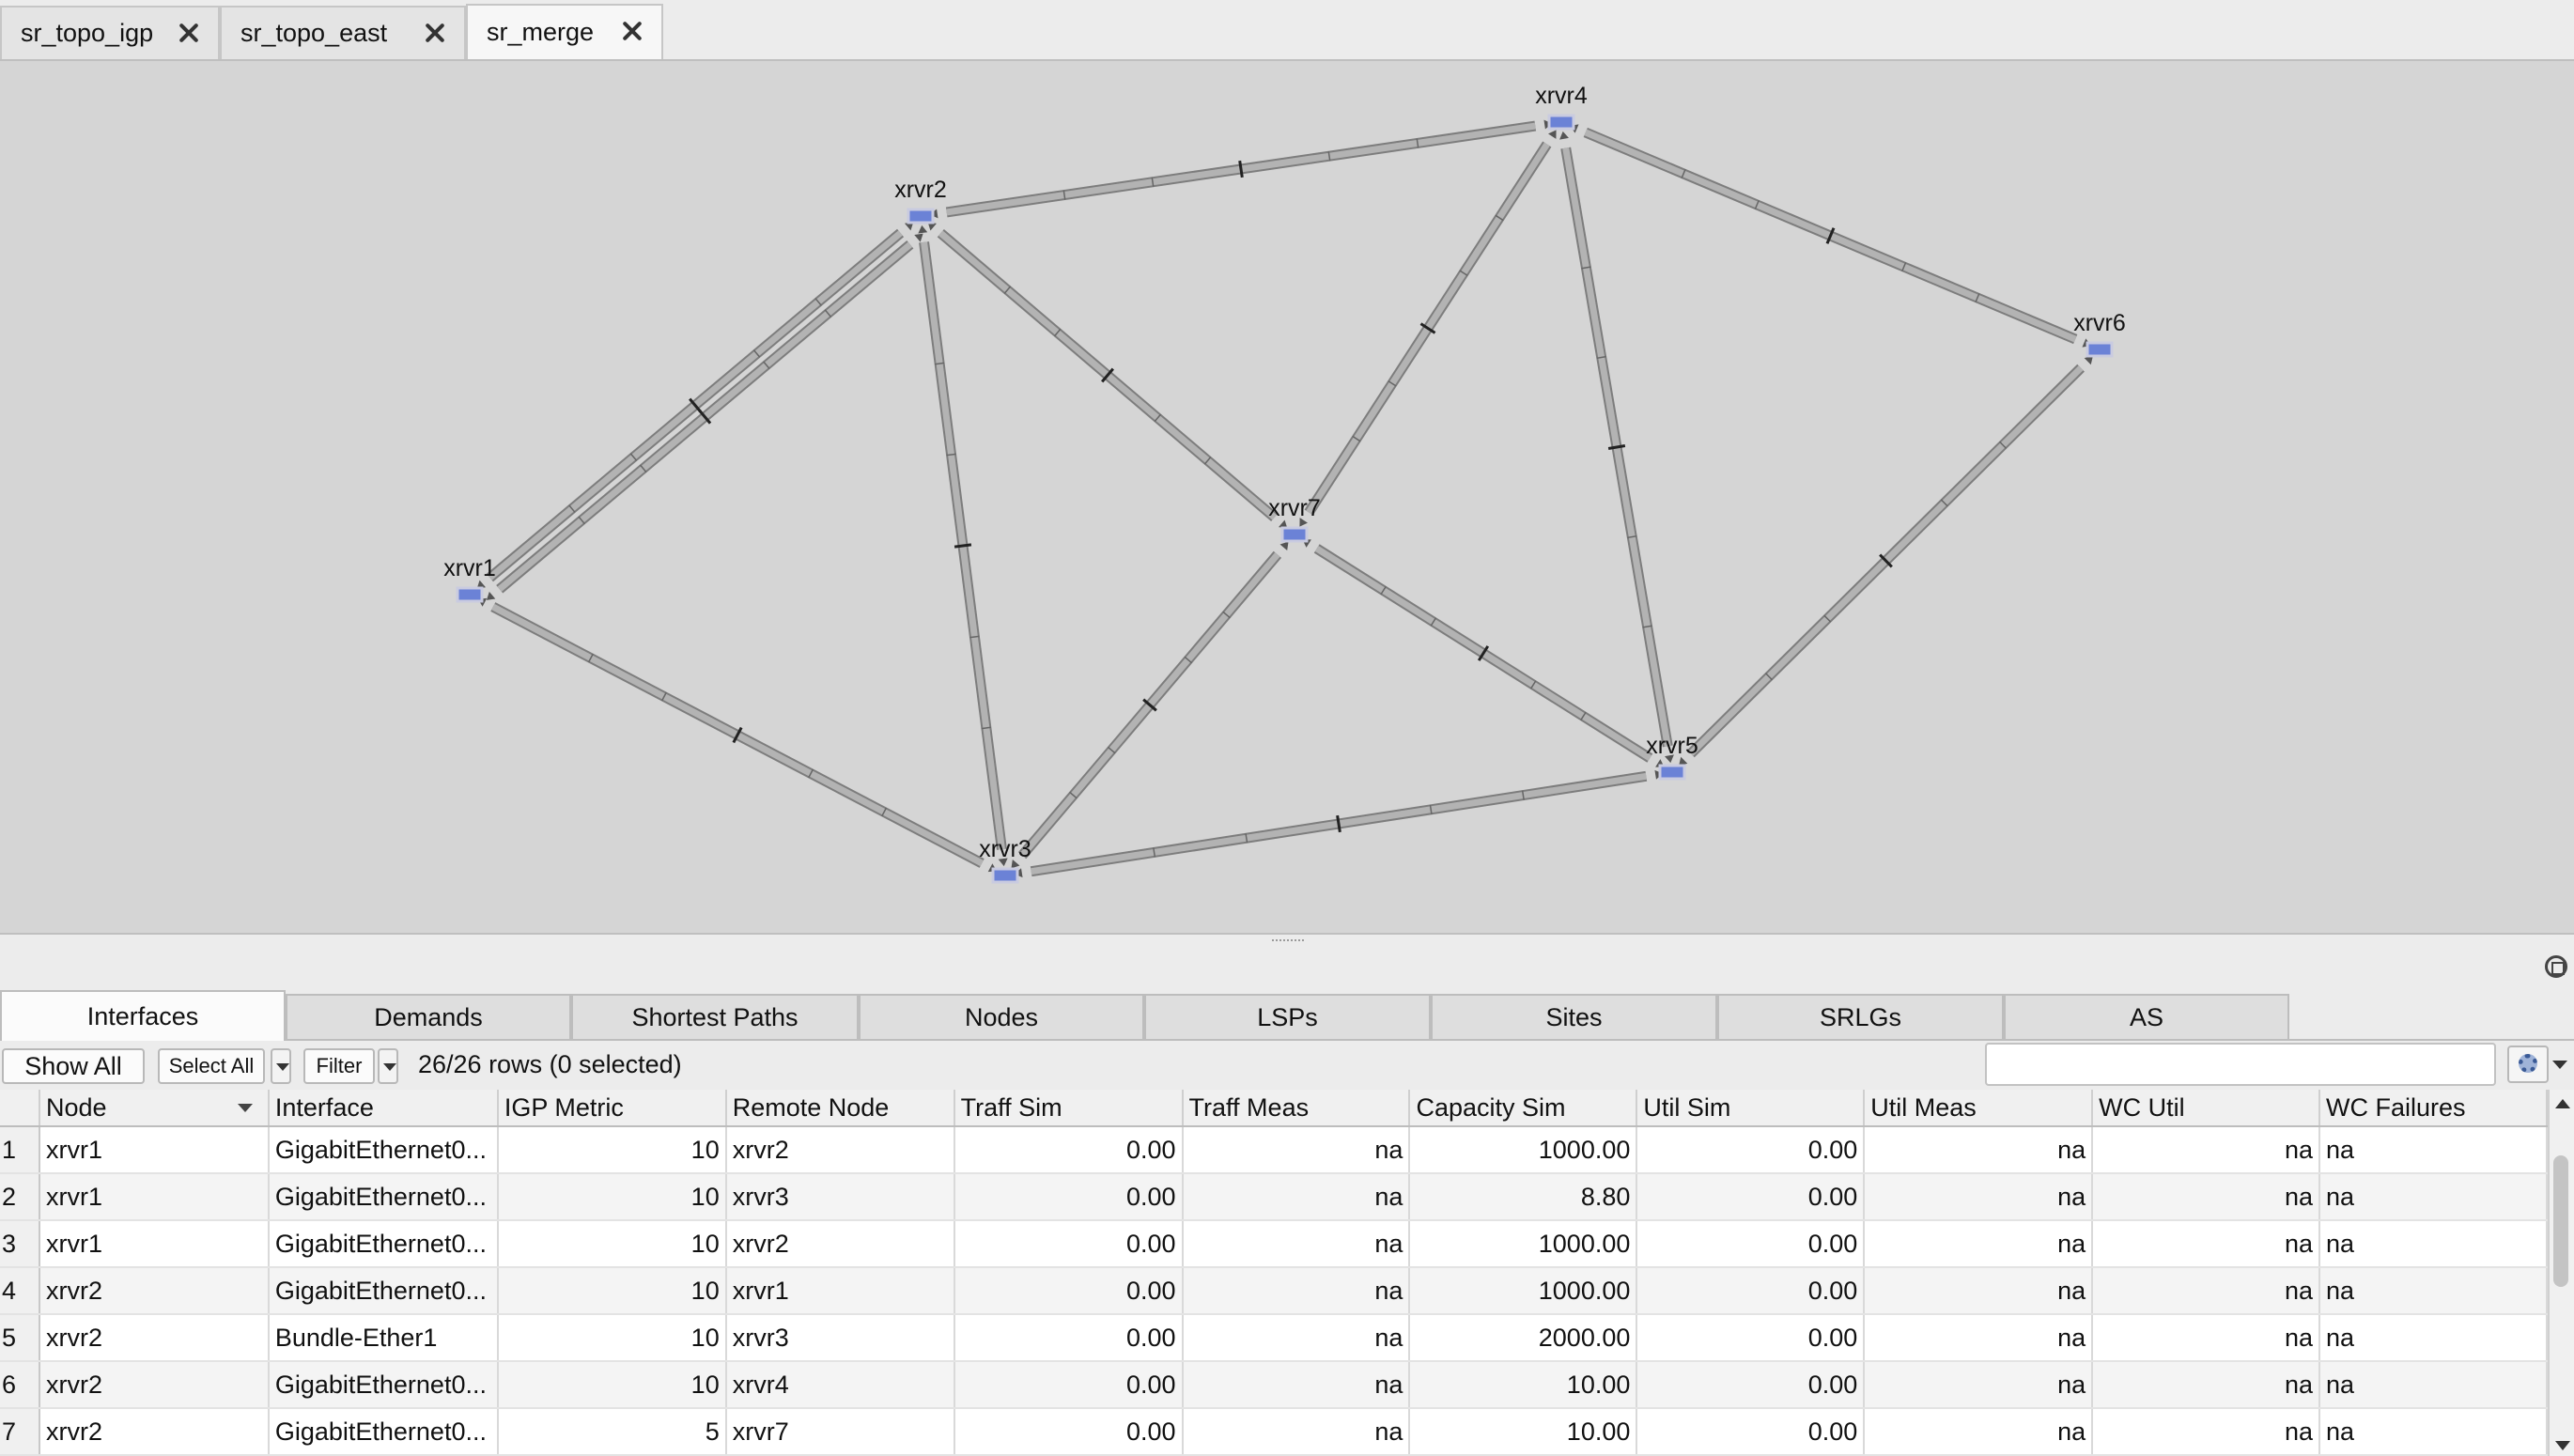 This screenshot has width=2574, height=1456. I want to click on cell-node: xrvr2, so click(154, 1385).